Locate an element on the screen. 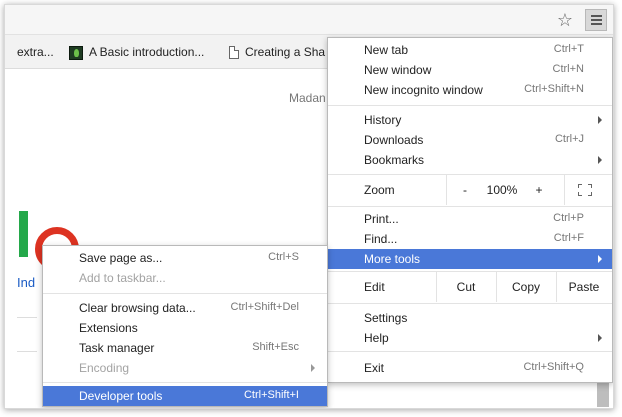 The image size is (622, 417). submenu-item-extensions: Extensions is located at coordinates (185, 328).